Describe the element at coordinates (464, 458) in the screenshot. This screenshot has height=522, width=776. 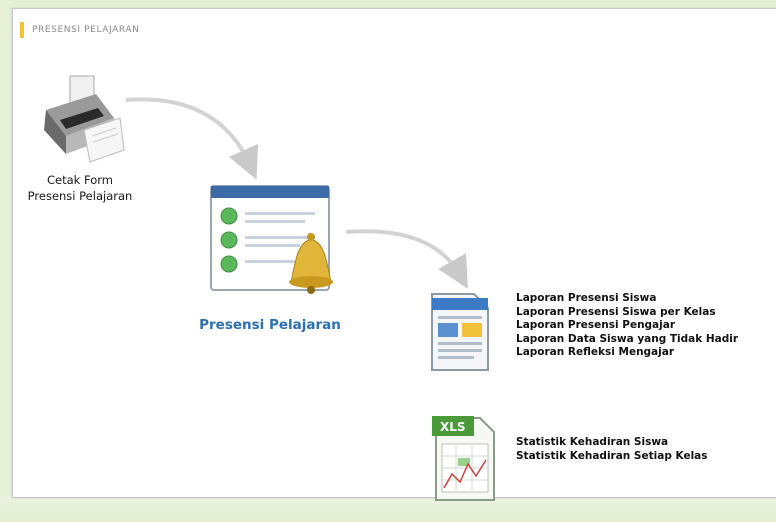
I see `xls-spreadsheet-icon: XLS` at that location.